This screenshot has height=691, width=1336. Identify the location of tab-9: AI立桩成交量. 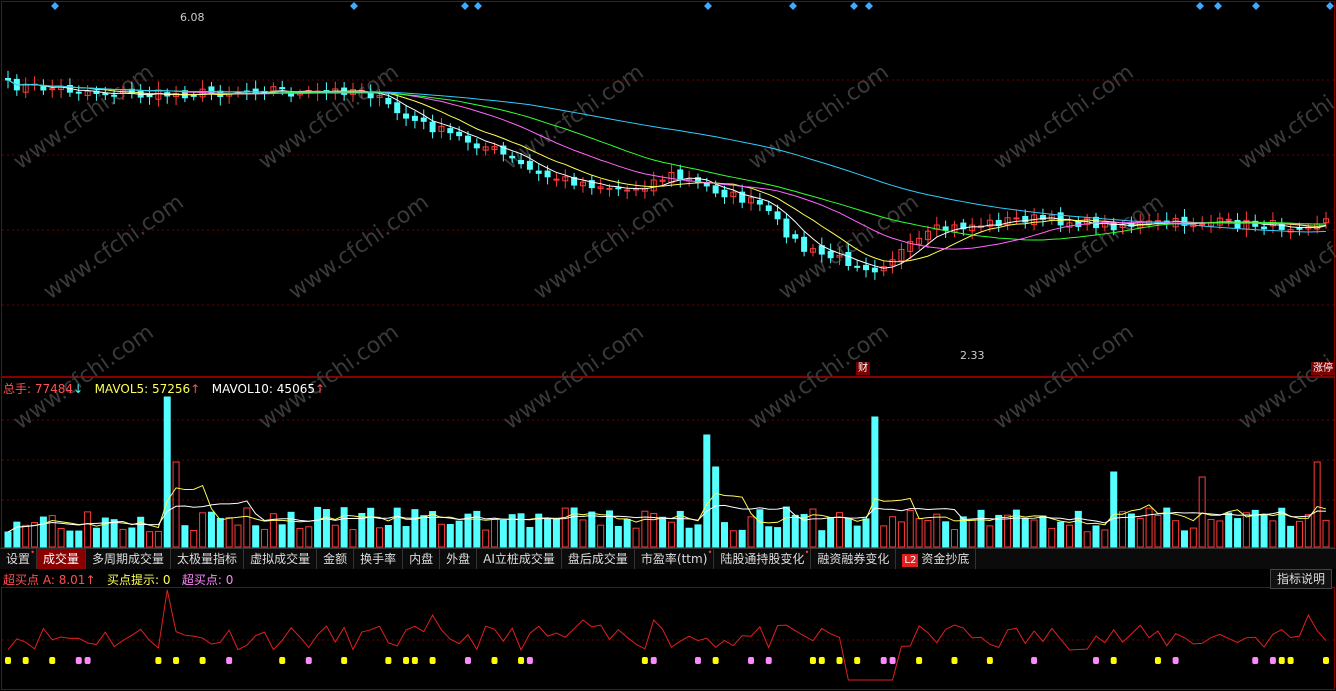
(519, 559).